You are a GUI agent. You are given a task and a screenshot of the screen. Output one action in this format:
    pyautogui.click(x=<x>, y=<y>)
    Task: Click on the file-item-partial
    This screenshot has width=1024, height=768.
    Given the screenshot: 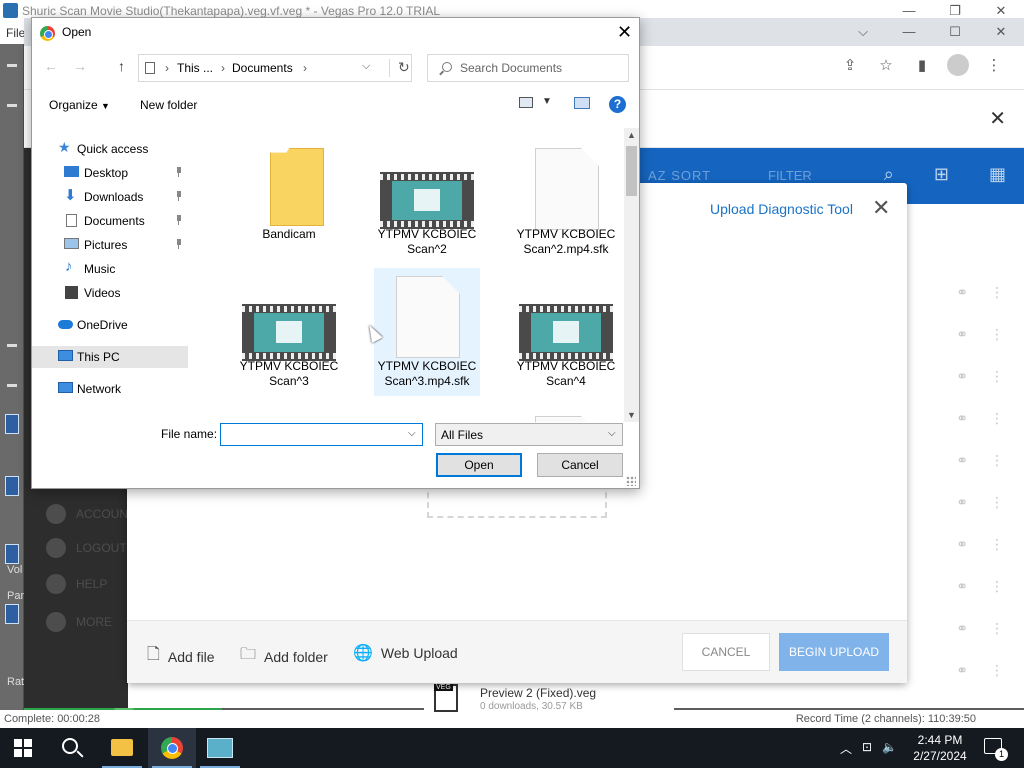 What is the action you would take?
    pyautogui.click(x=566, y=414)
    